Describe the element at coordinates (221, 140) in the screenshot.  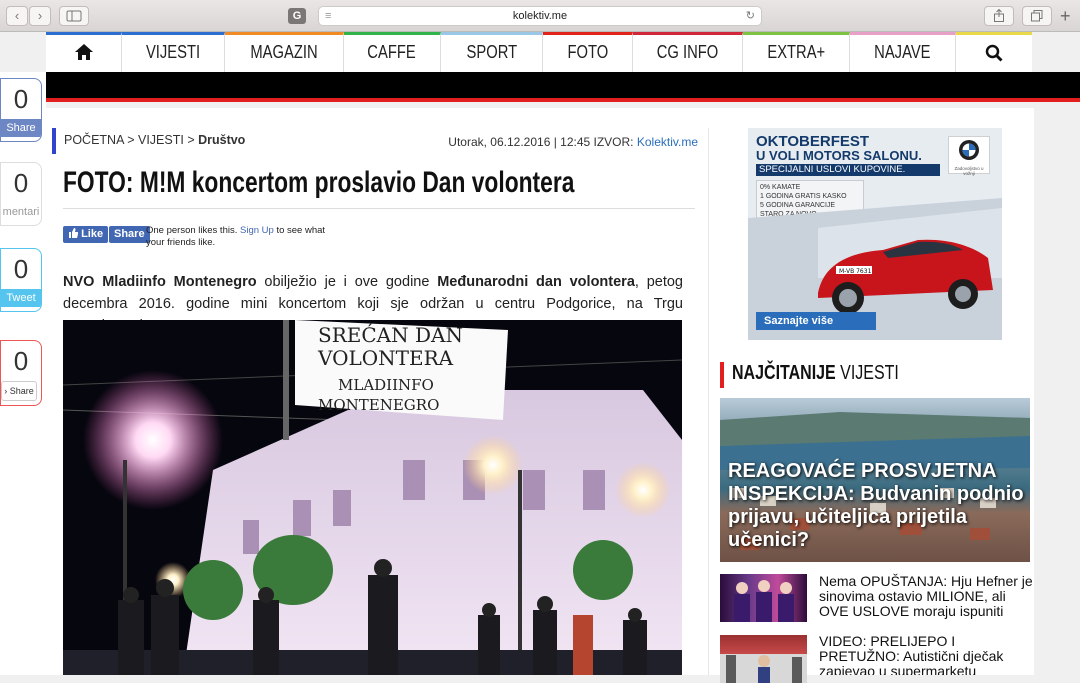
I see `breadcrumb-category: Društvo` at that location.